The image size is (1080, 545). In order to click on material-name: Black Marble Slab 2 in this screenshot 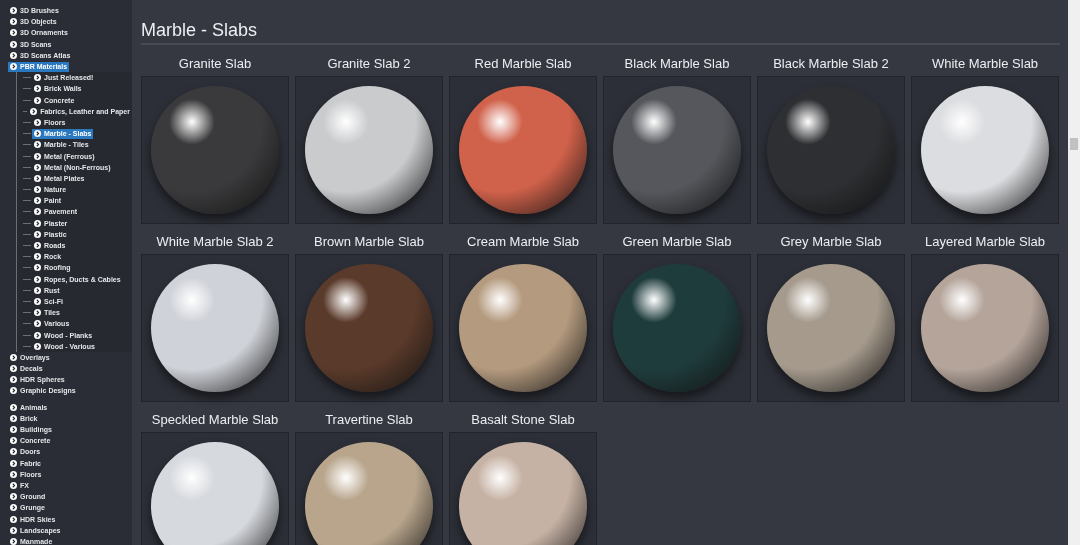, I will do `click(831, 64)`.